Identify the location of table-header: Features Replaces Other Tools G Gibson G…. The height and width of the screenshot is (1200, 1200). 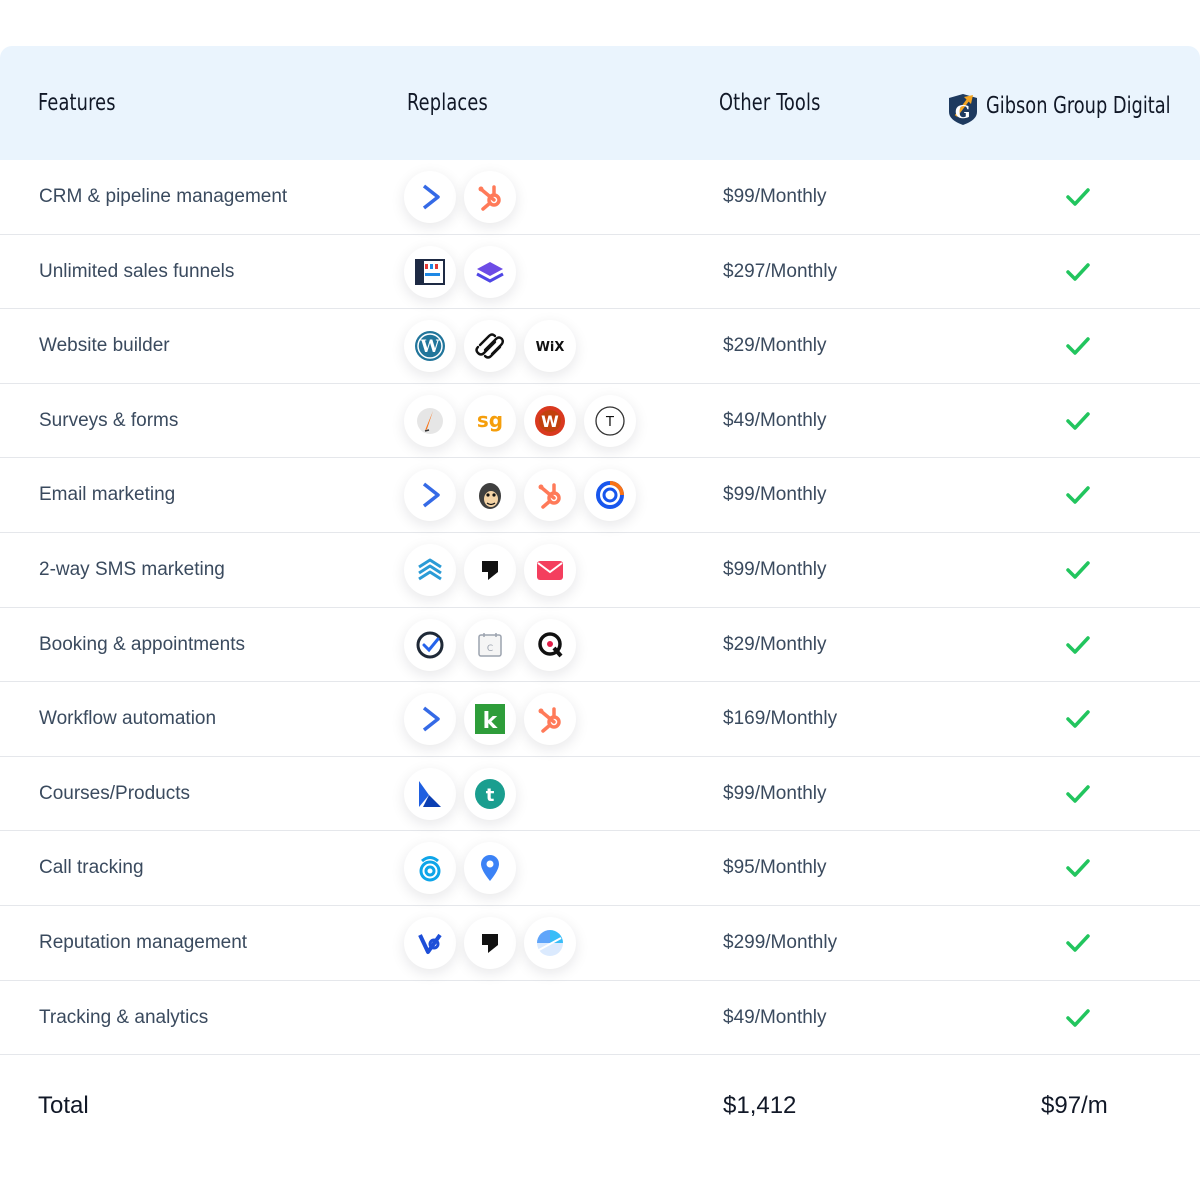
(600, 103).